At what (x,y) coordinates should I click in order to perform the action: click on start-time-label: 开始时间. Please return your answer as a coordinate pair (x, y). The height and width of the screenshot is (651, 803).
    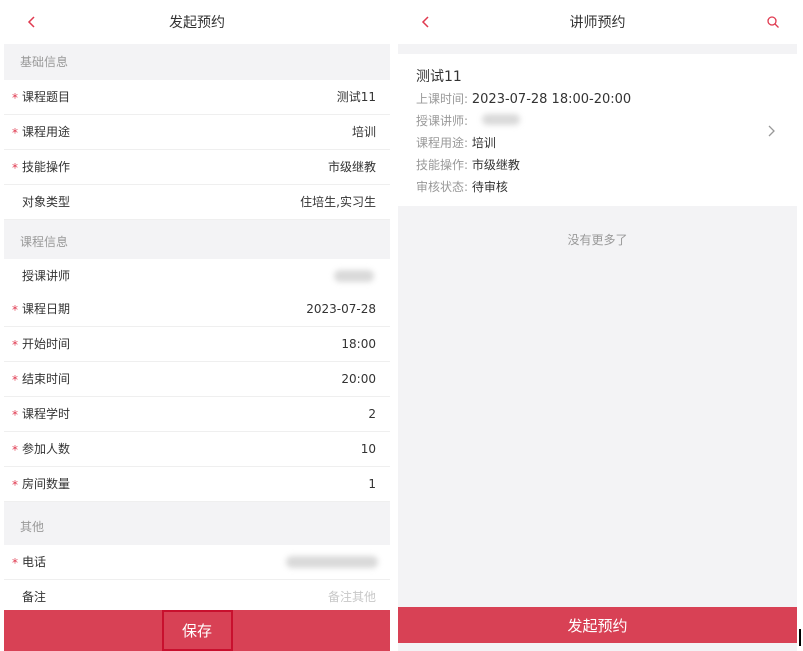
    Looking at the image, I should click on (46, 344).